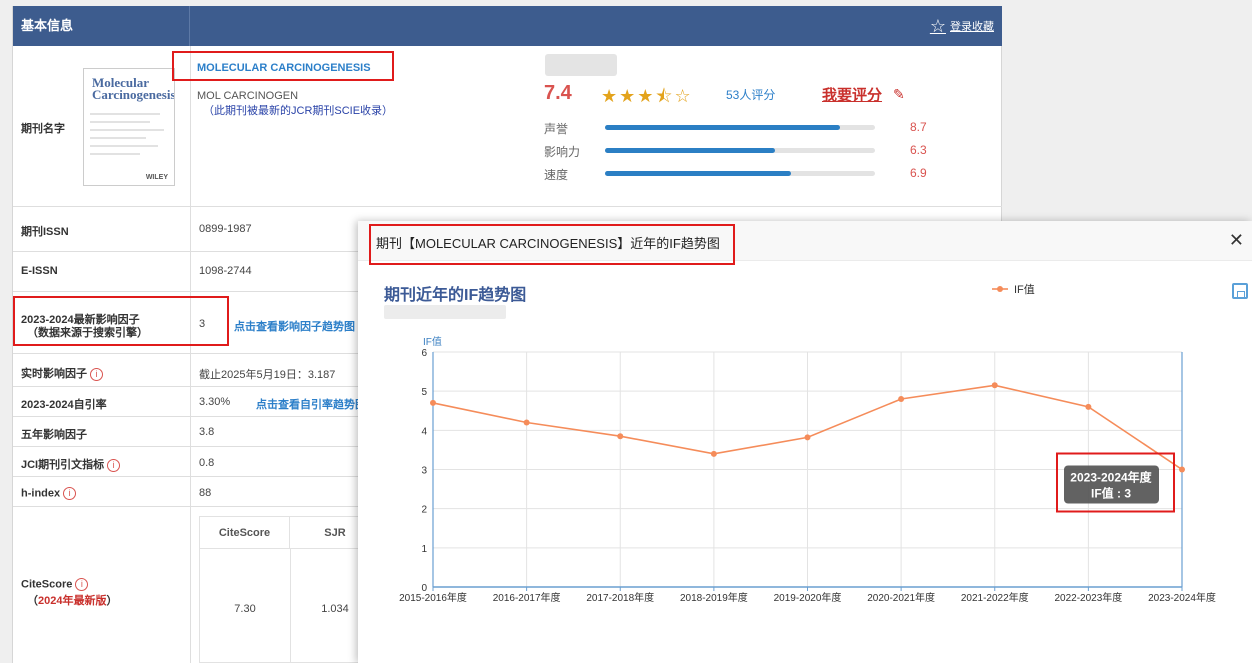 The width and height of the screenshot is (1252, 663). I want to click on journal-name-label: 期刊名字, so click(43, 129).